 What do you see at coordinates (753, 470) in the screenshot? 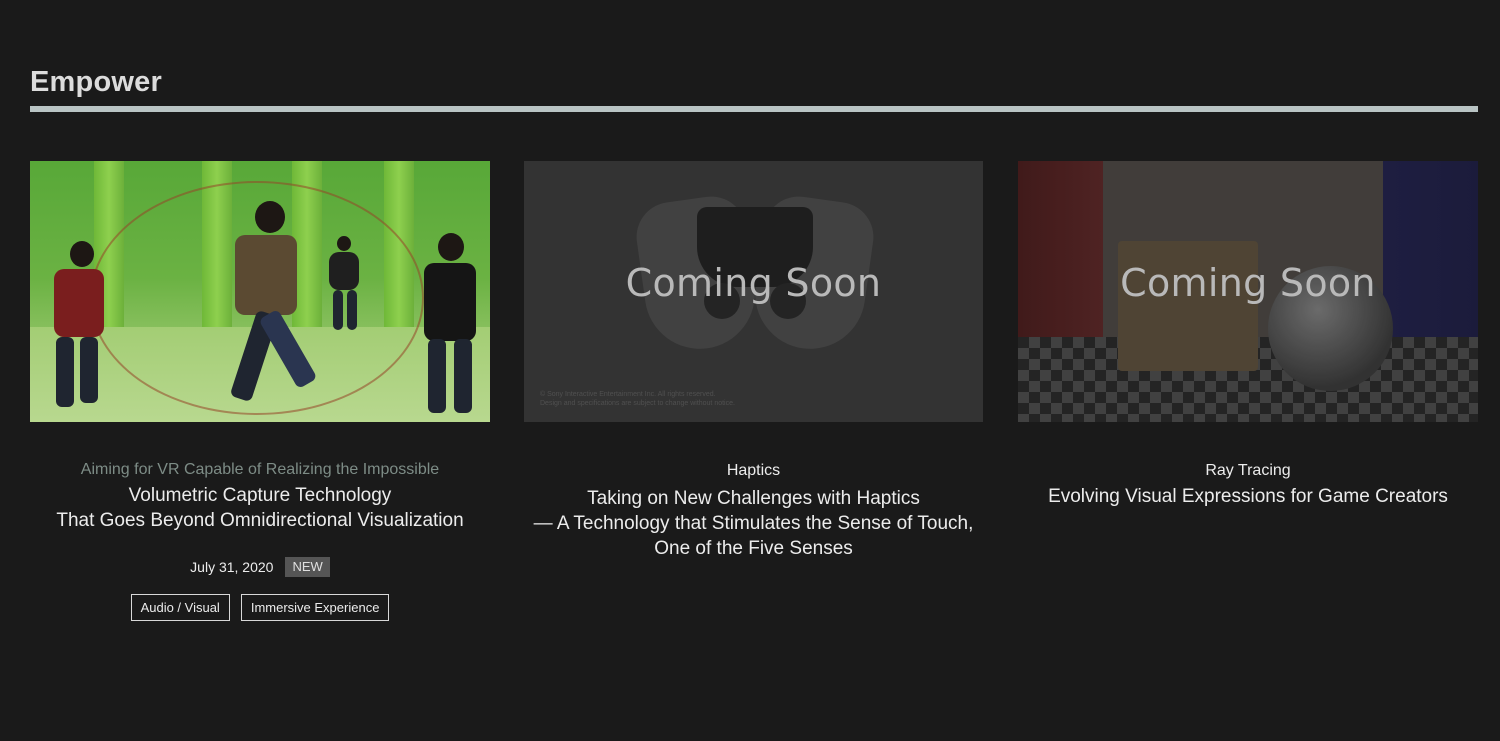
I see `article-kicker: Haptics` at bounding box center [753, 470].